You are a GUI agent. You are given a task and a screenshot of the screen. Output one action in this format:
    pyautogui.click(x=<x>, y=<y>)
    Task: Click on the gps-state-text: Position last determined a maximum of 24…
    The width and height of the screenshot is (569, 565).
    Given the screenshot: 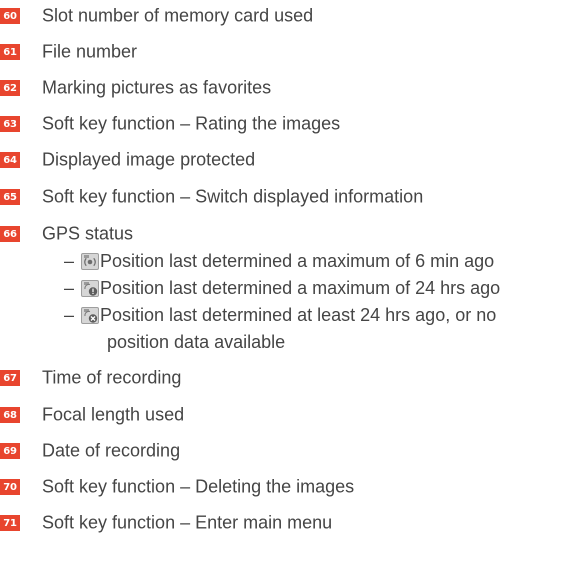 What is the action you would take?
    pyautogui.click(x=300, y=287)
    